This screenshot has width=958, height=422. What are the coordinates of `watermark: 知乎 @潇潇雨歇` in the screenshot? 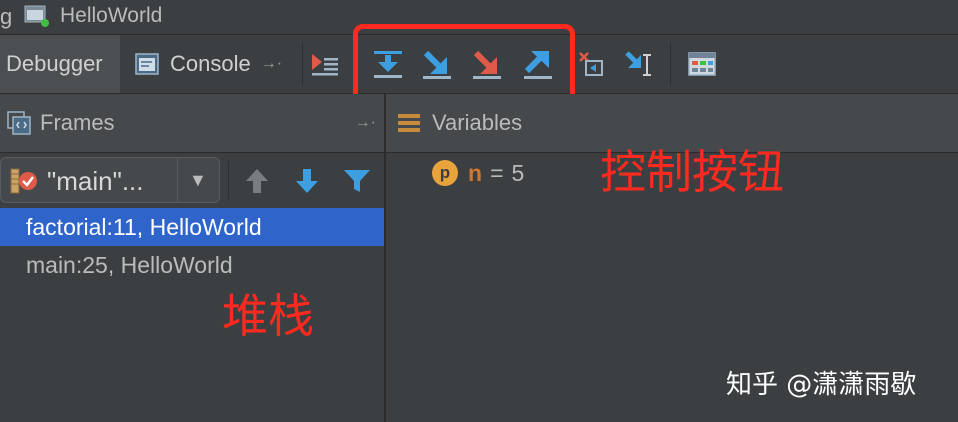 It's located at (821, 385).